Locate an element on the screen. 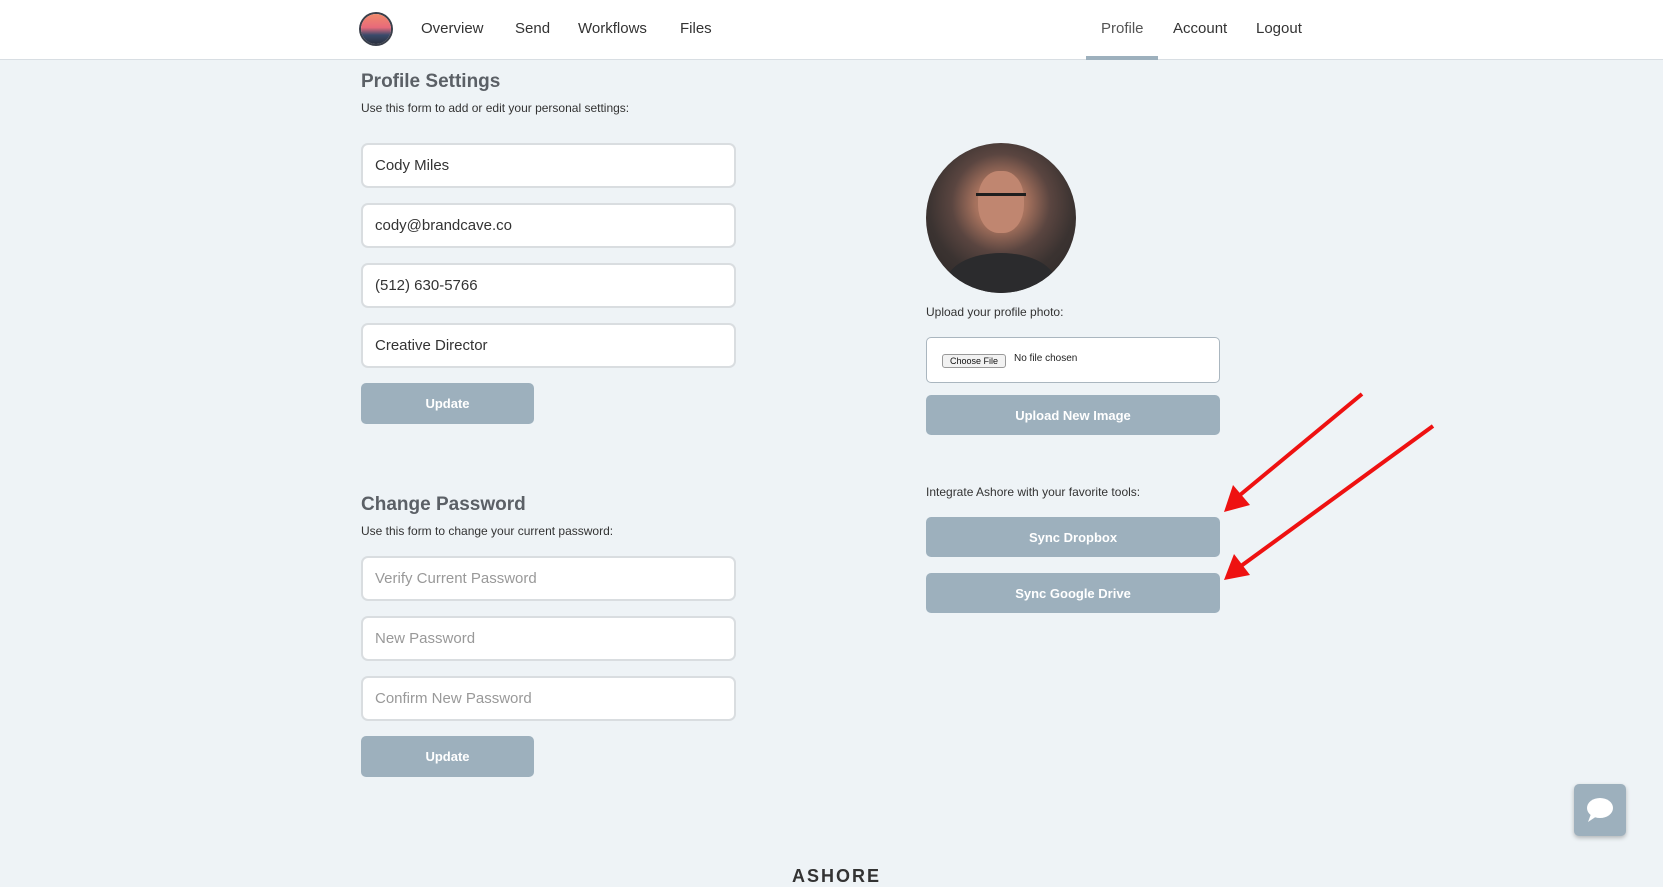  chat-widget-button is located at coordinates (1600, 810).